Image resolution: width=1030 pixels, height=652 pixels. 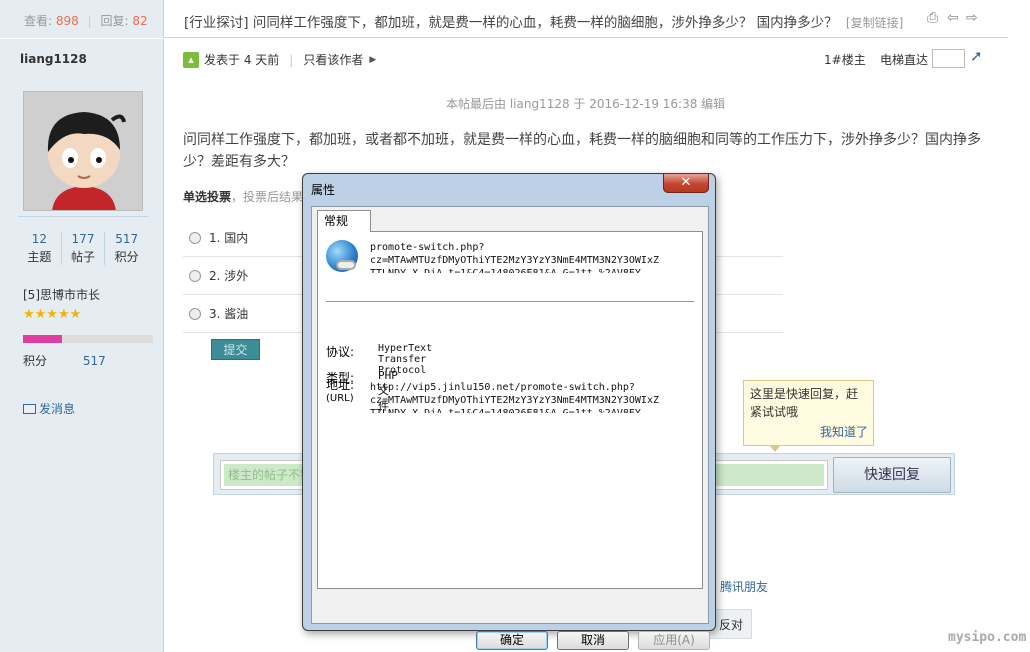 What do you see at coordinates (972, 18) in the screenshot?
I see `next-thread-icon: ⇨` at bounding box center [972, 18].